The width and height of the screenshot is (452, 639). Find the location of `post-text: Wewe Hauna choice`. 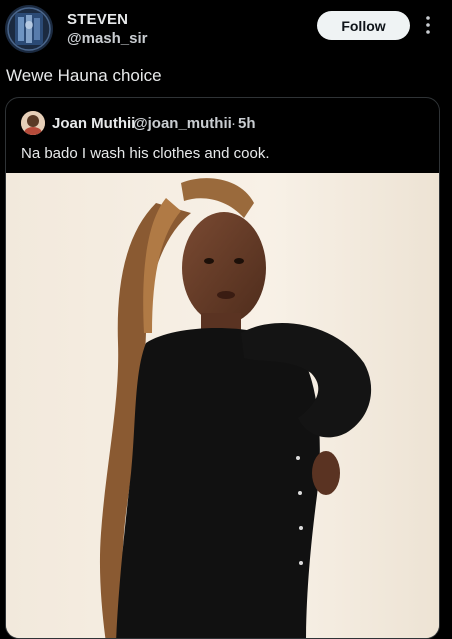

post-text: Wewe Hauna choice is located at coordinates (84, 75).